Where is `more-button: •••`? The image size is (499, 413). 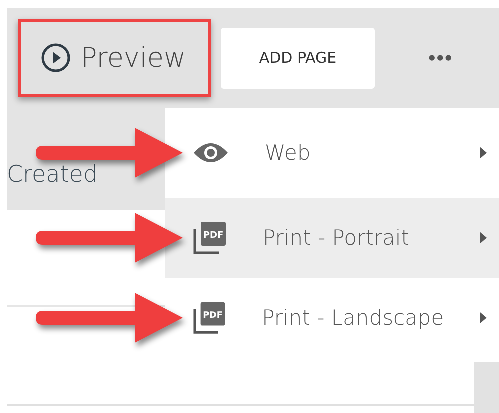
more-button: ••• is located at coordinates (439, 58).